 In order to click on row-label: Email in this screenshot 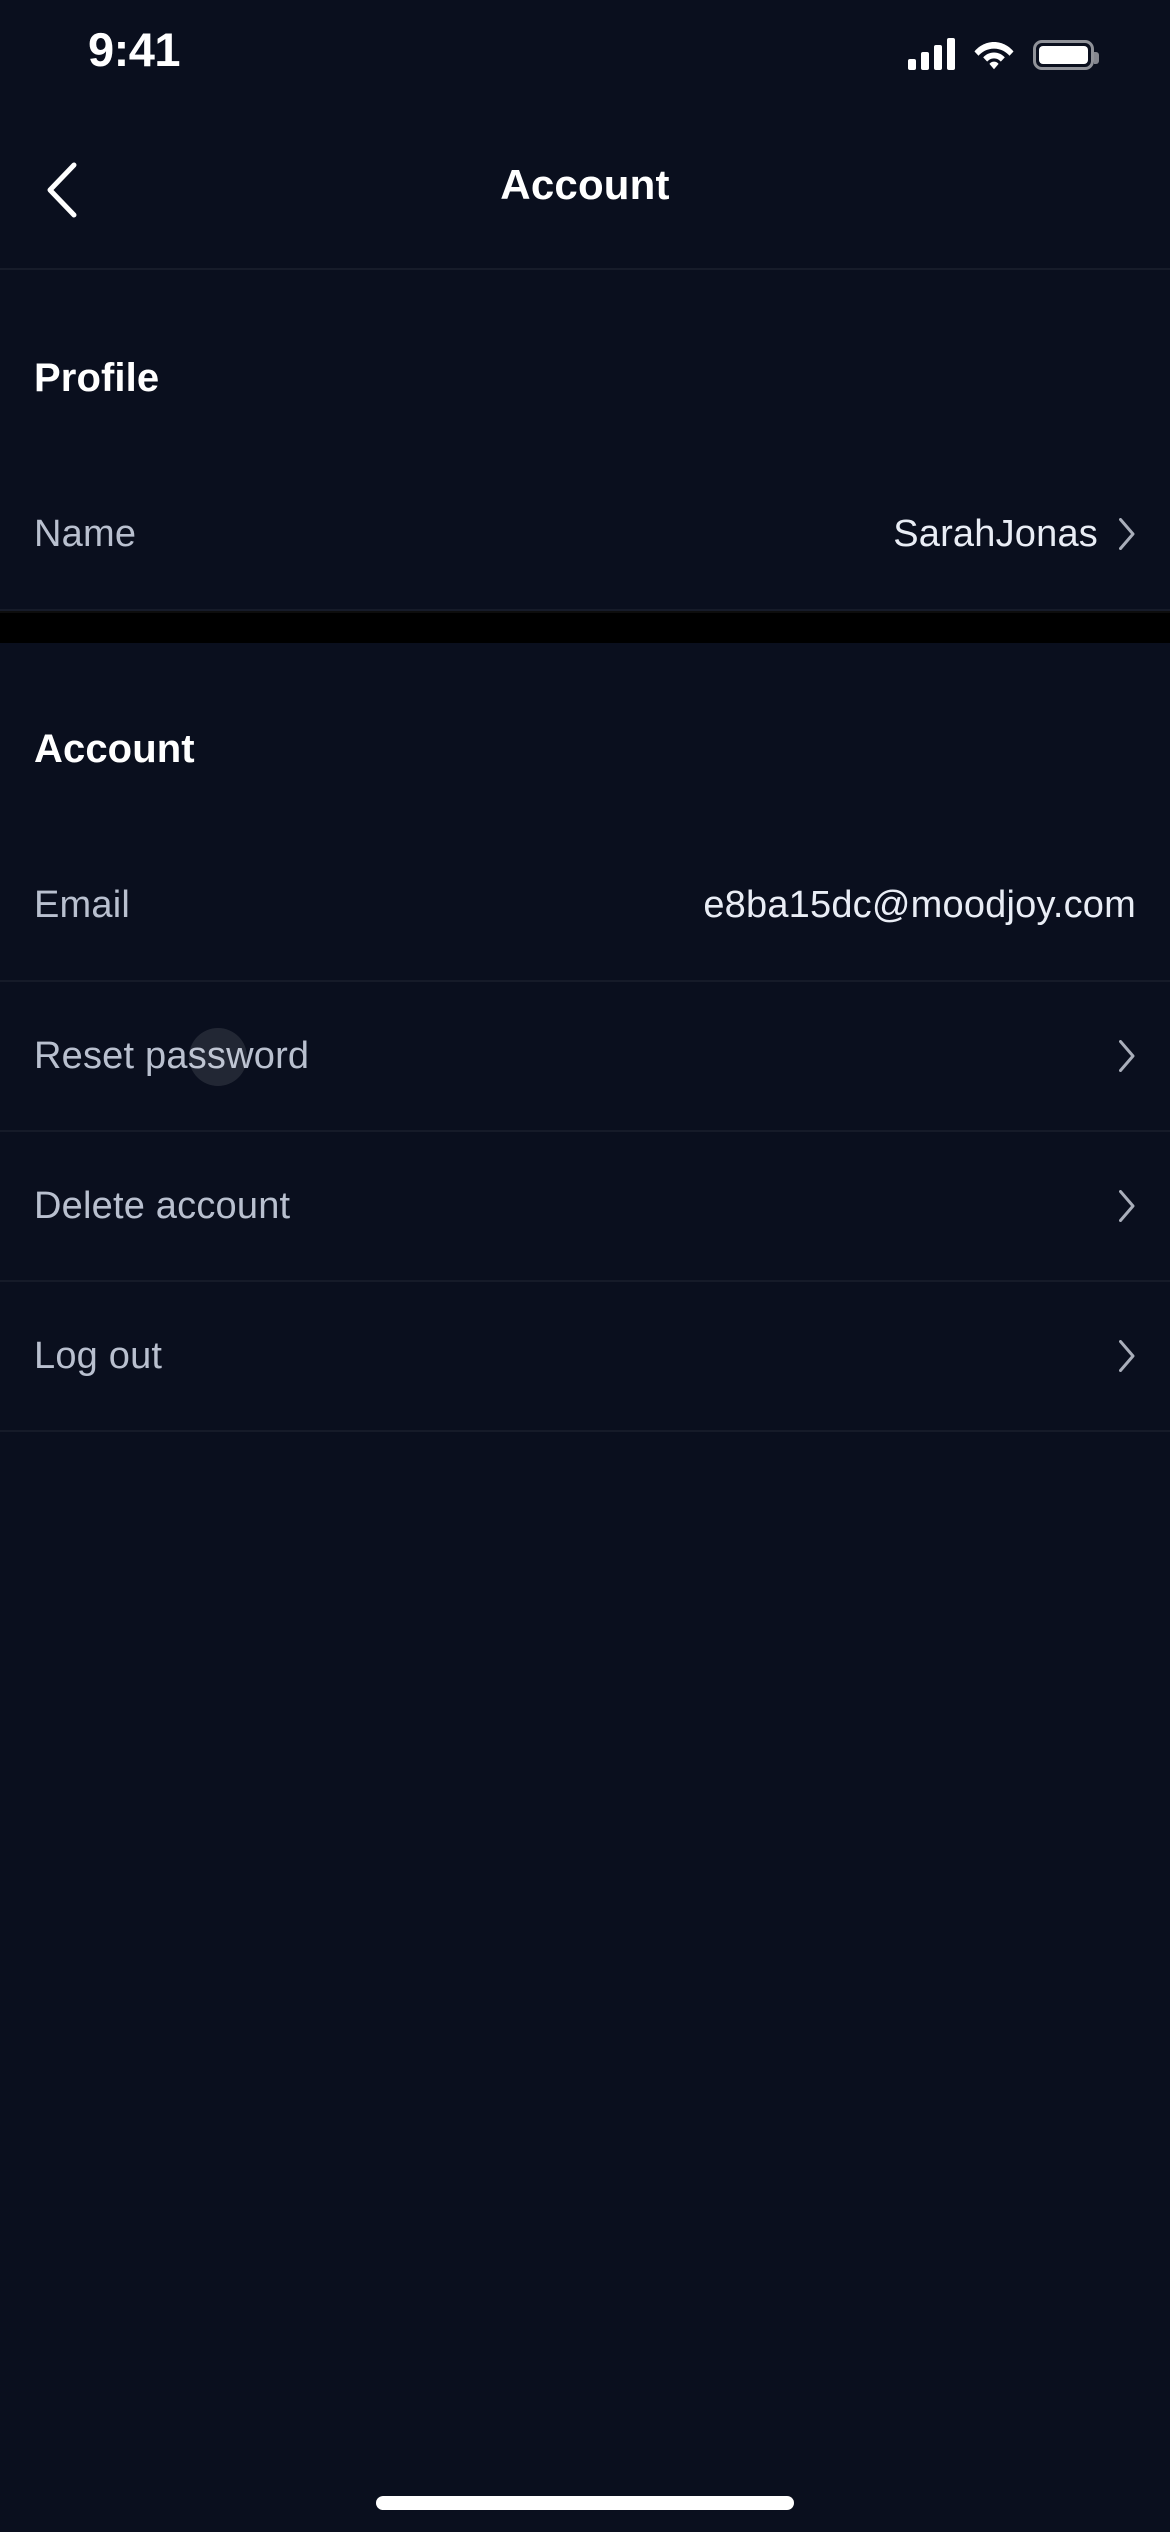, I will do `click(82, 904)`.